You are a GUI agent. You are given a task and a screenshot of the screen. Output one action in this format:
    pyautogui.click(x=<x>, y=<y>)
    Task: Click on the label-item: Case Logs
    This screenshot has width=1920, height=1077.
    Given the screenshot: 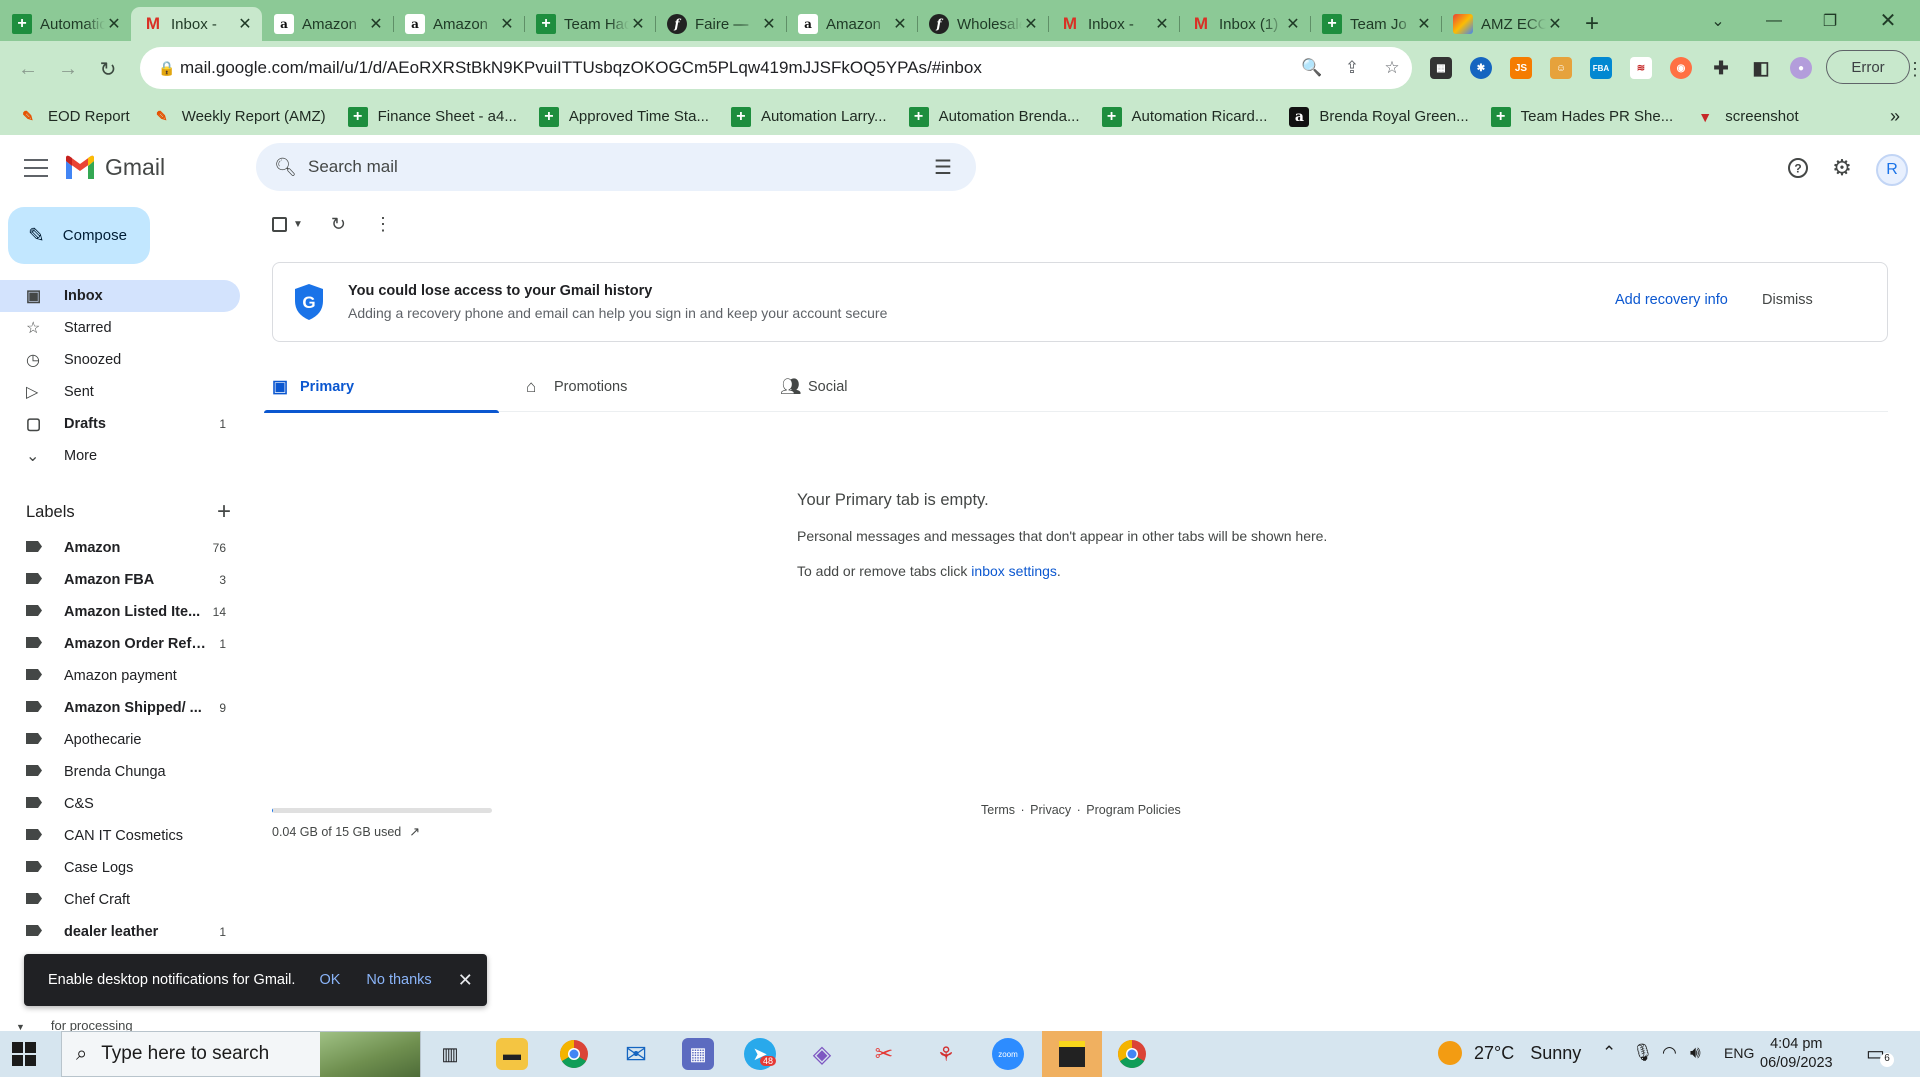 What is the action you would take?
    pyautogui.click(x=120, y=868)
    